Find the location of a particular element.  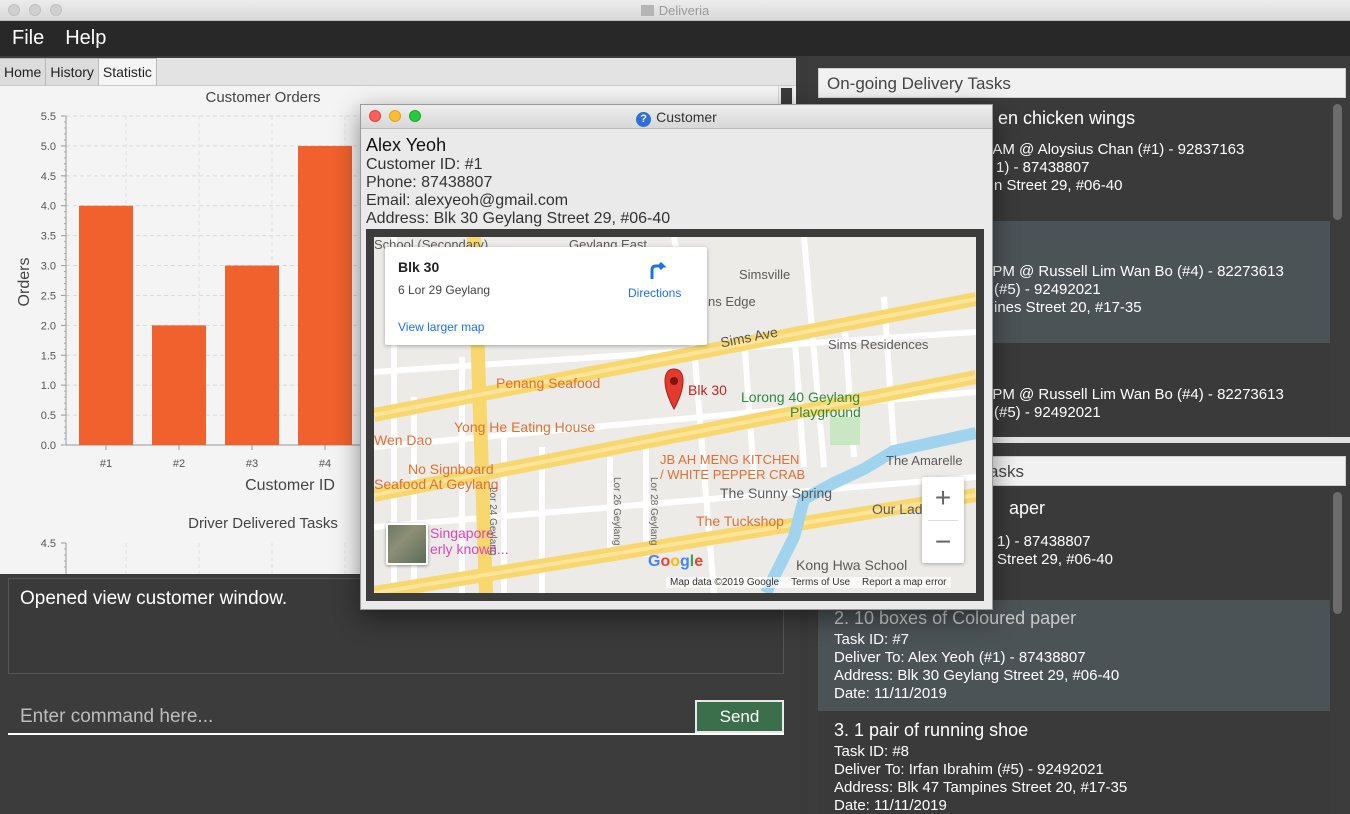

tab-home: Home is located at coordinates (23, 71).